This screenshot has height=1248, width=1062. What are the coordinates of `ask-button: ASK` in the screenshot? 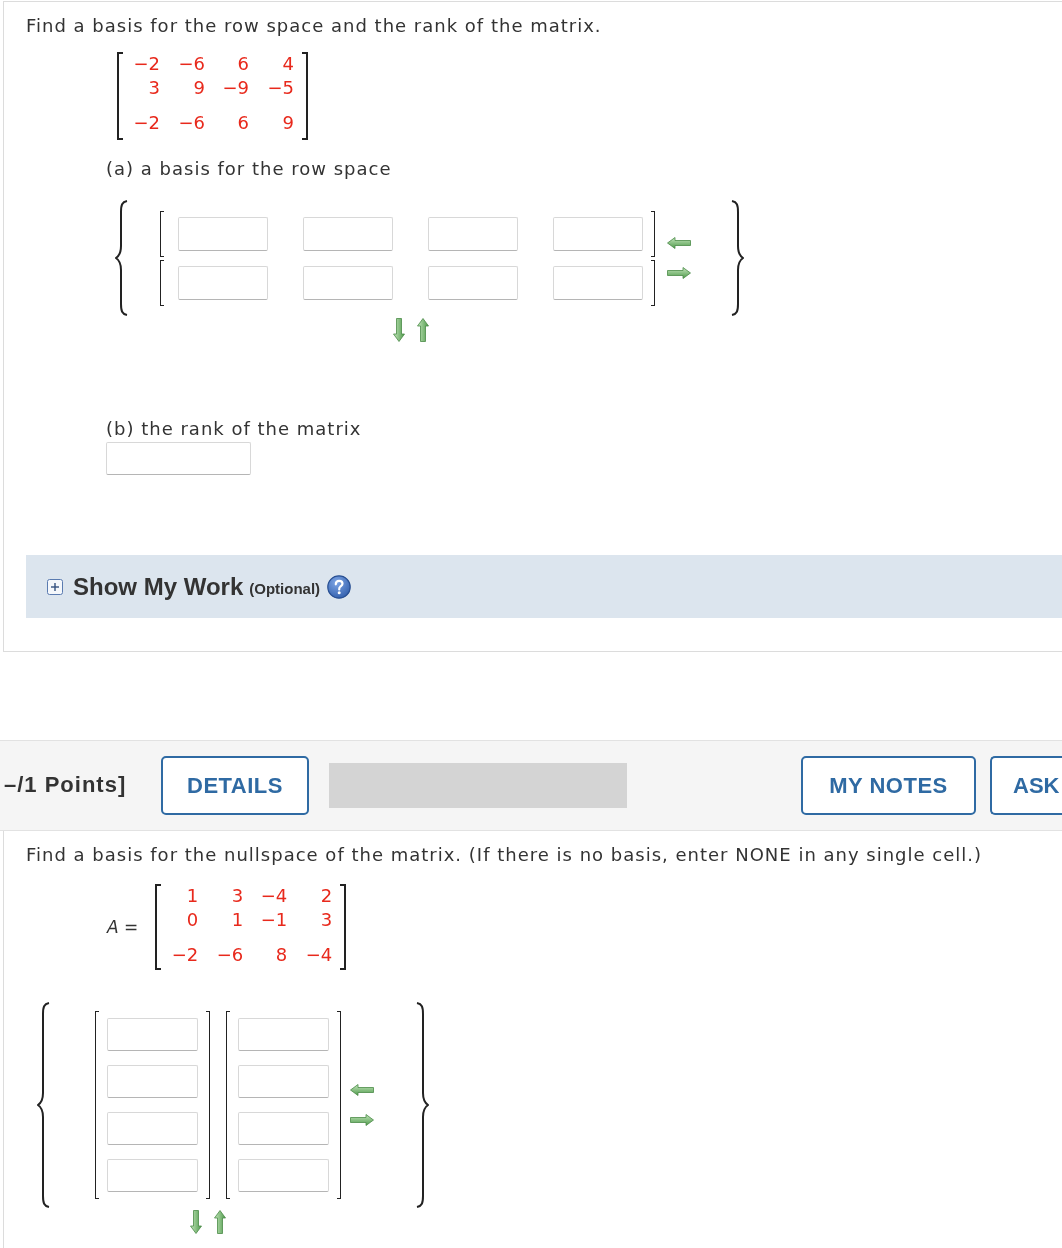 It's located at (1026, 785).